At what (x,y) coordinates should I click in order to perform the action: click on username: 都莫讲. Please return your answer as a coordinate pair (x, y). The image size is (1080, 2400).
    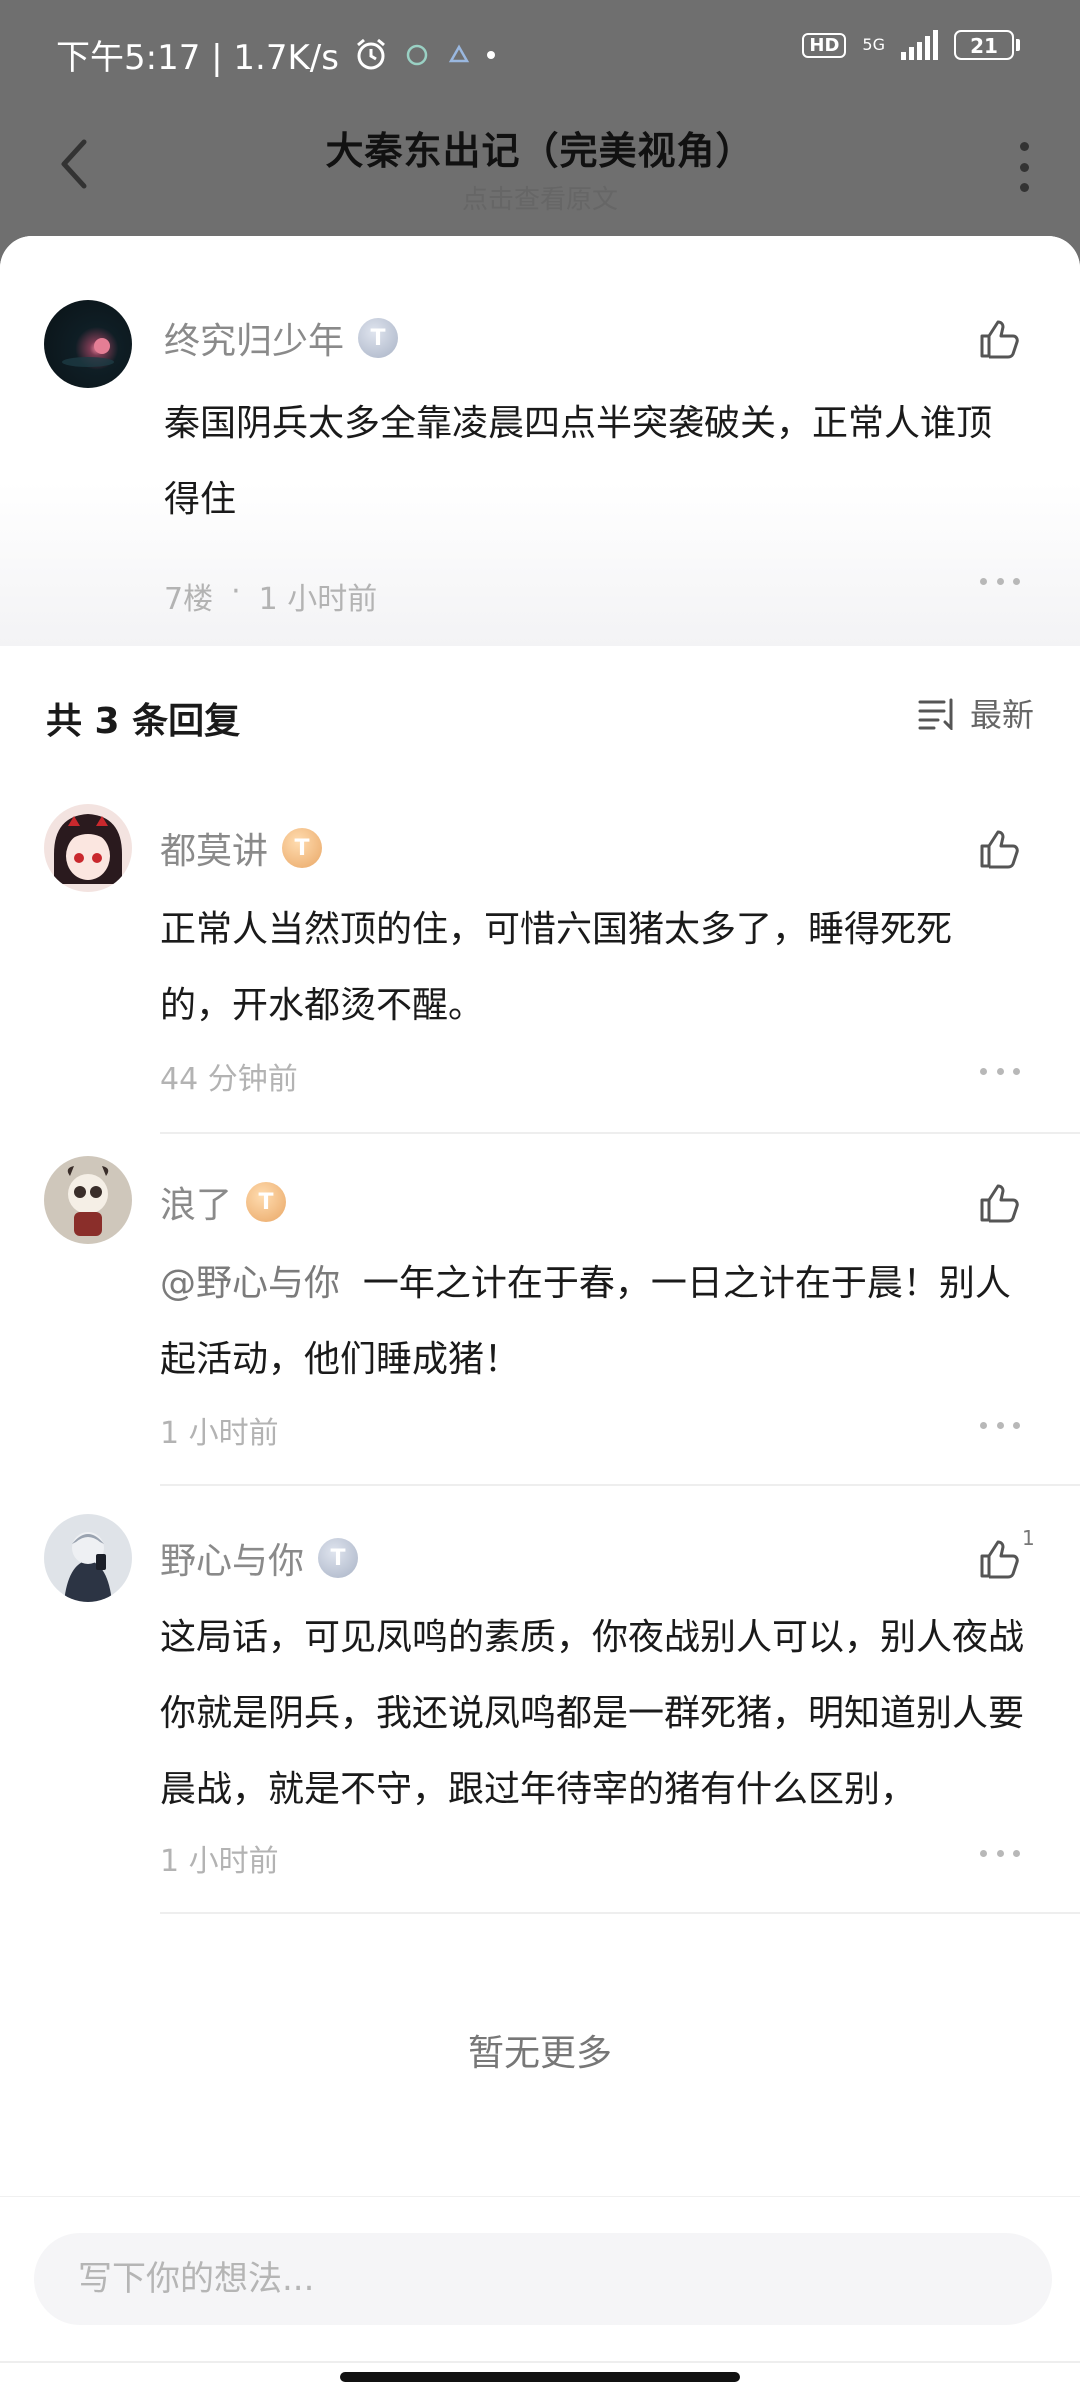
    Looking at the image, I should click on (214, 848).